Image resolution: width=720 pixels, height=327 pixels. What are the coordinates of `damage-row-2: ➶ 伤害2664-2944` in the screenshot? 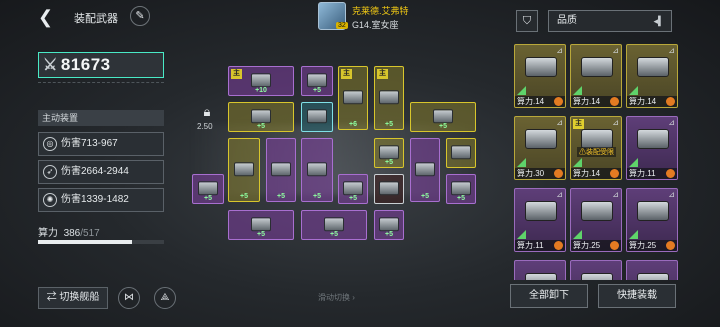 It's located at (101, 172).